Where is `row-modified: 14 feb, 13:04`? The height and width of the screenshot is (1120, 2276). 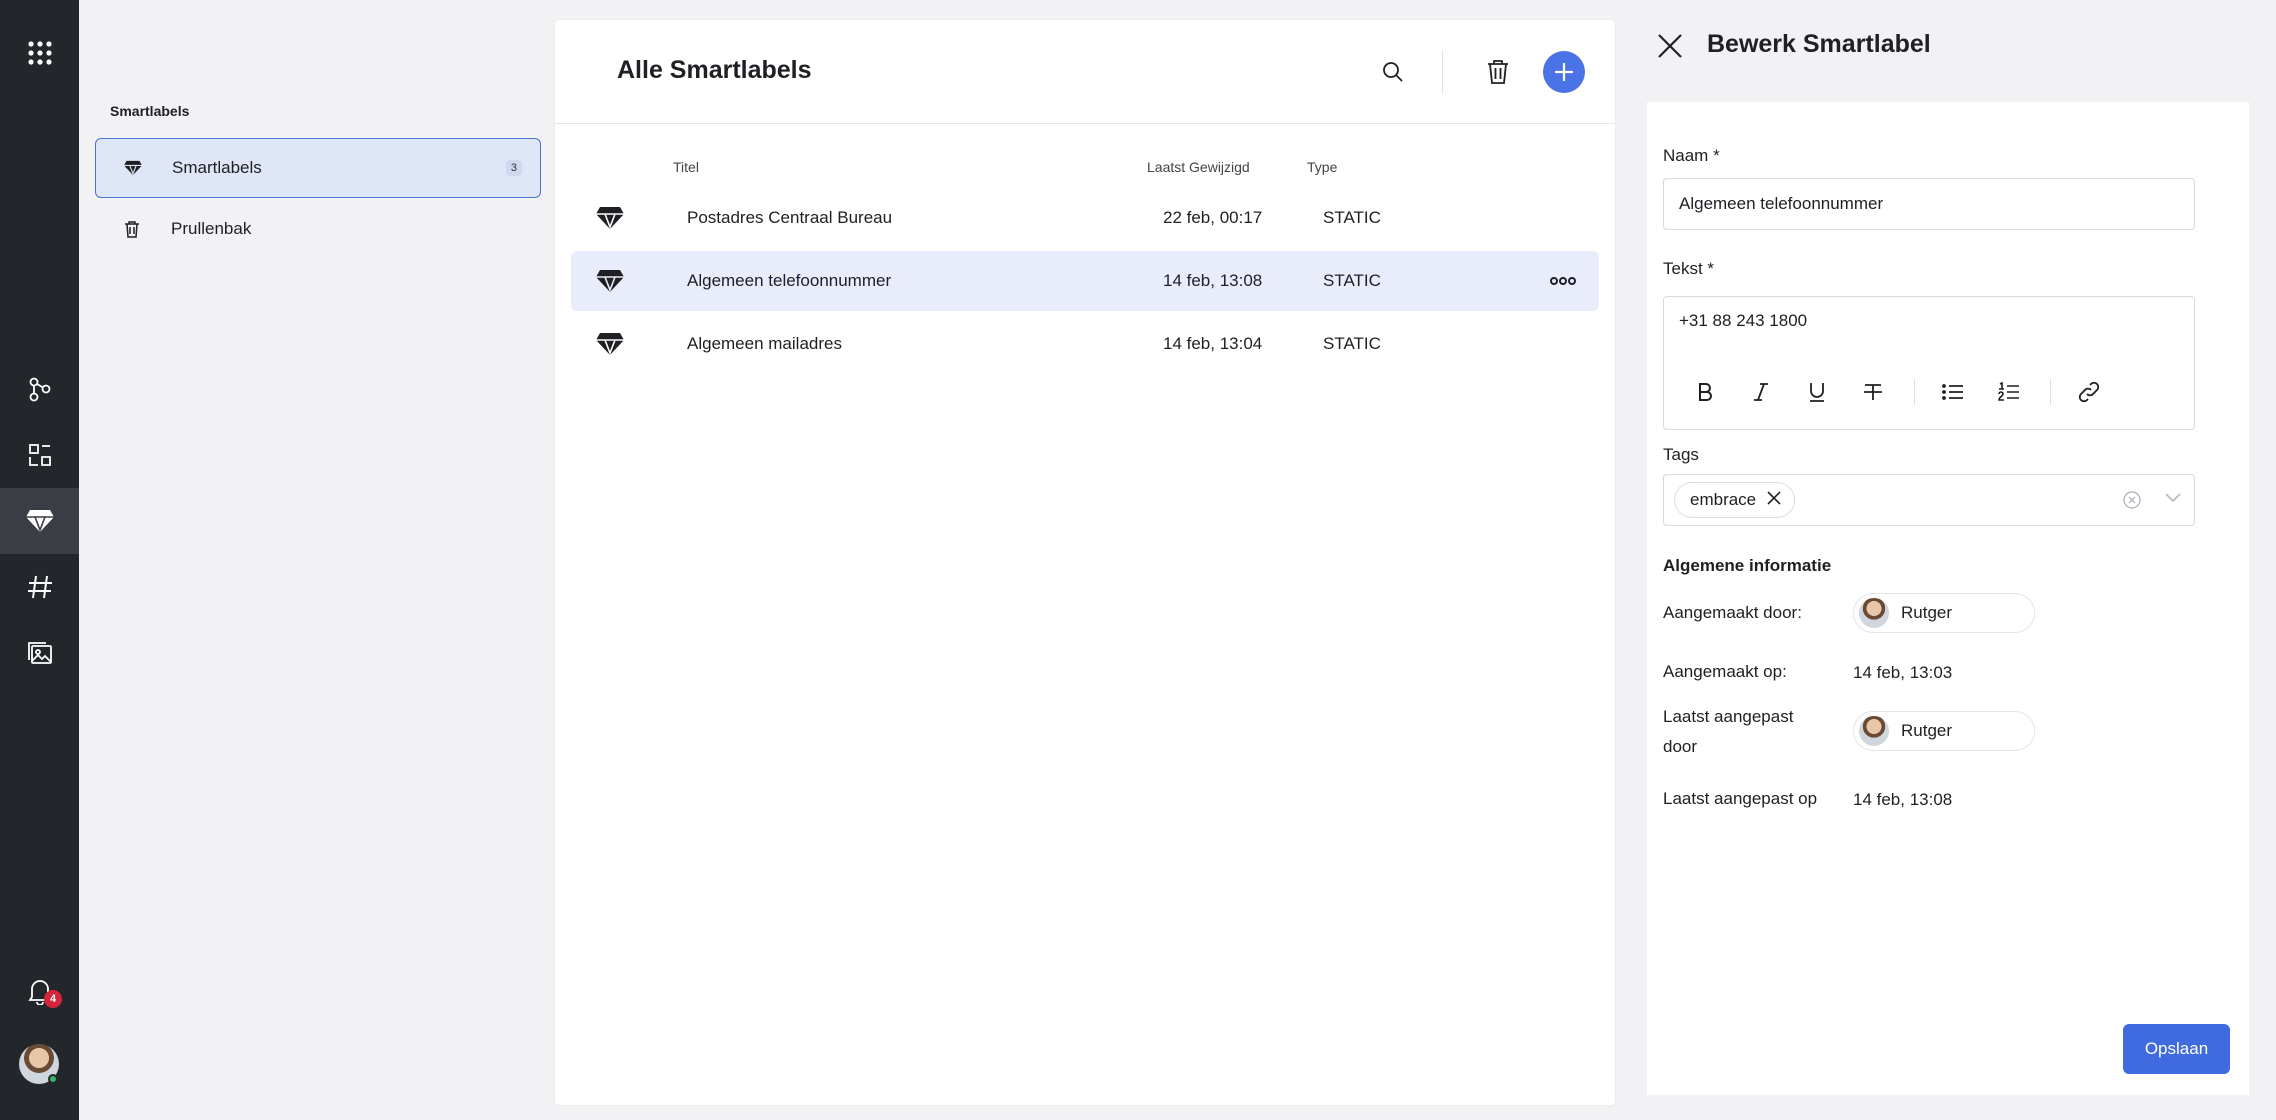 row-modified: 14 feb, 13:04 is located at coordinates (1213, 343).